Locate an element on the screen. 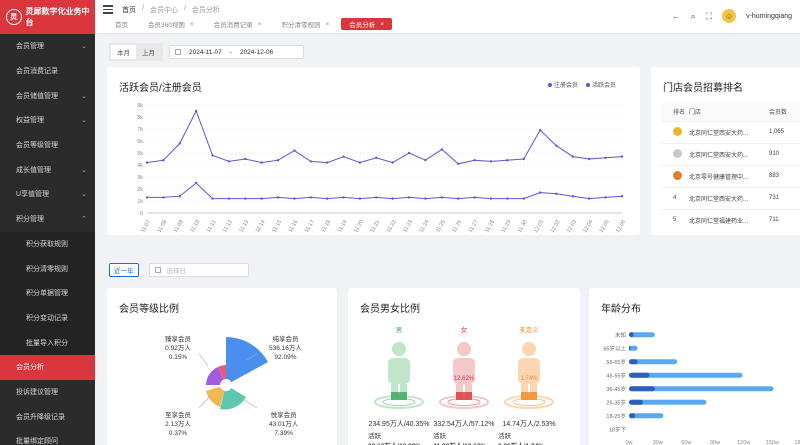  sidebar-item-4: 会员等级管理 is located at coordinates (47, 145).